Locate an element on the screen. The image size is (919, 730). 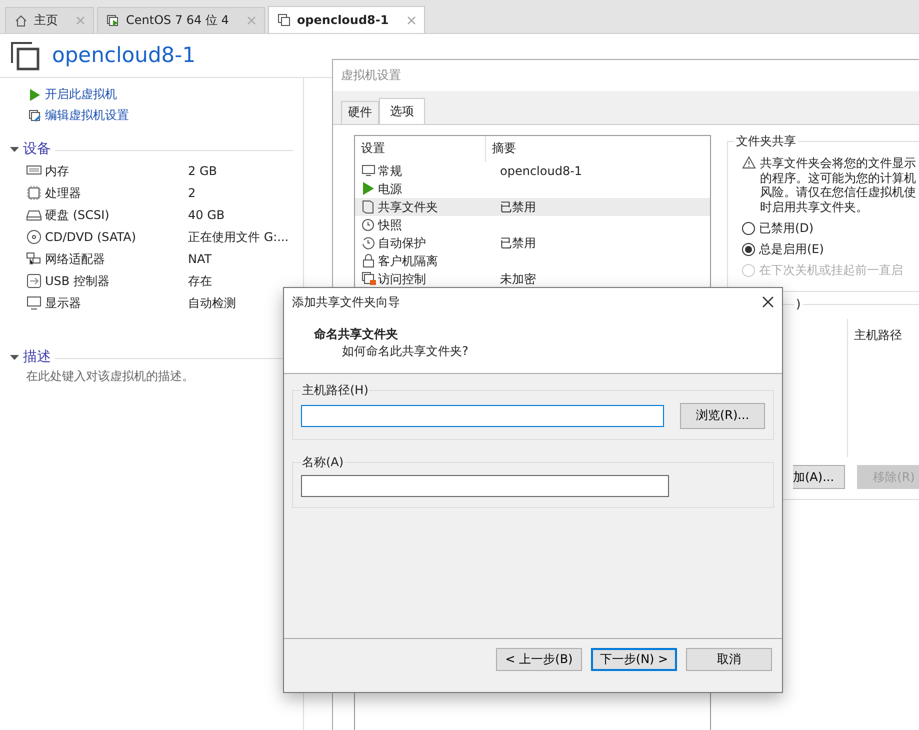
setting-name: 电源 is located at coordinates (390, 189).